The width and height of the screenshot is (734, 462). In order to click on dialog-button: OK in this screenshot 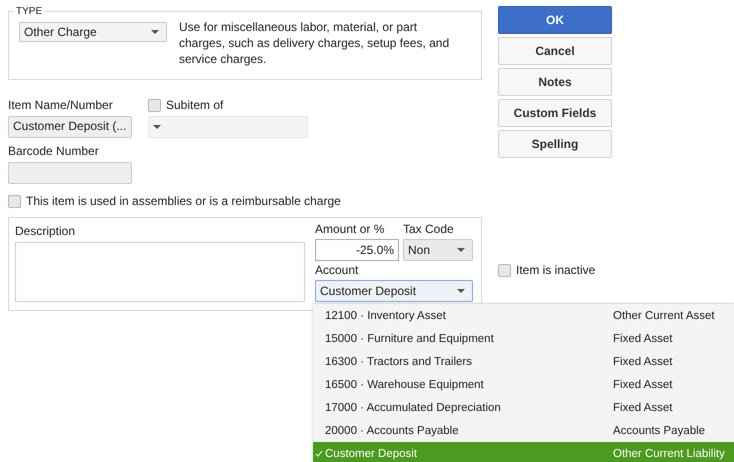, I will do `click(555, 20)`.